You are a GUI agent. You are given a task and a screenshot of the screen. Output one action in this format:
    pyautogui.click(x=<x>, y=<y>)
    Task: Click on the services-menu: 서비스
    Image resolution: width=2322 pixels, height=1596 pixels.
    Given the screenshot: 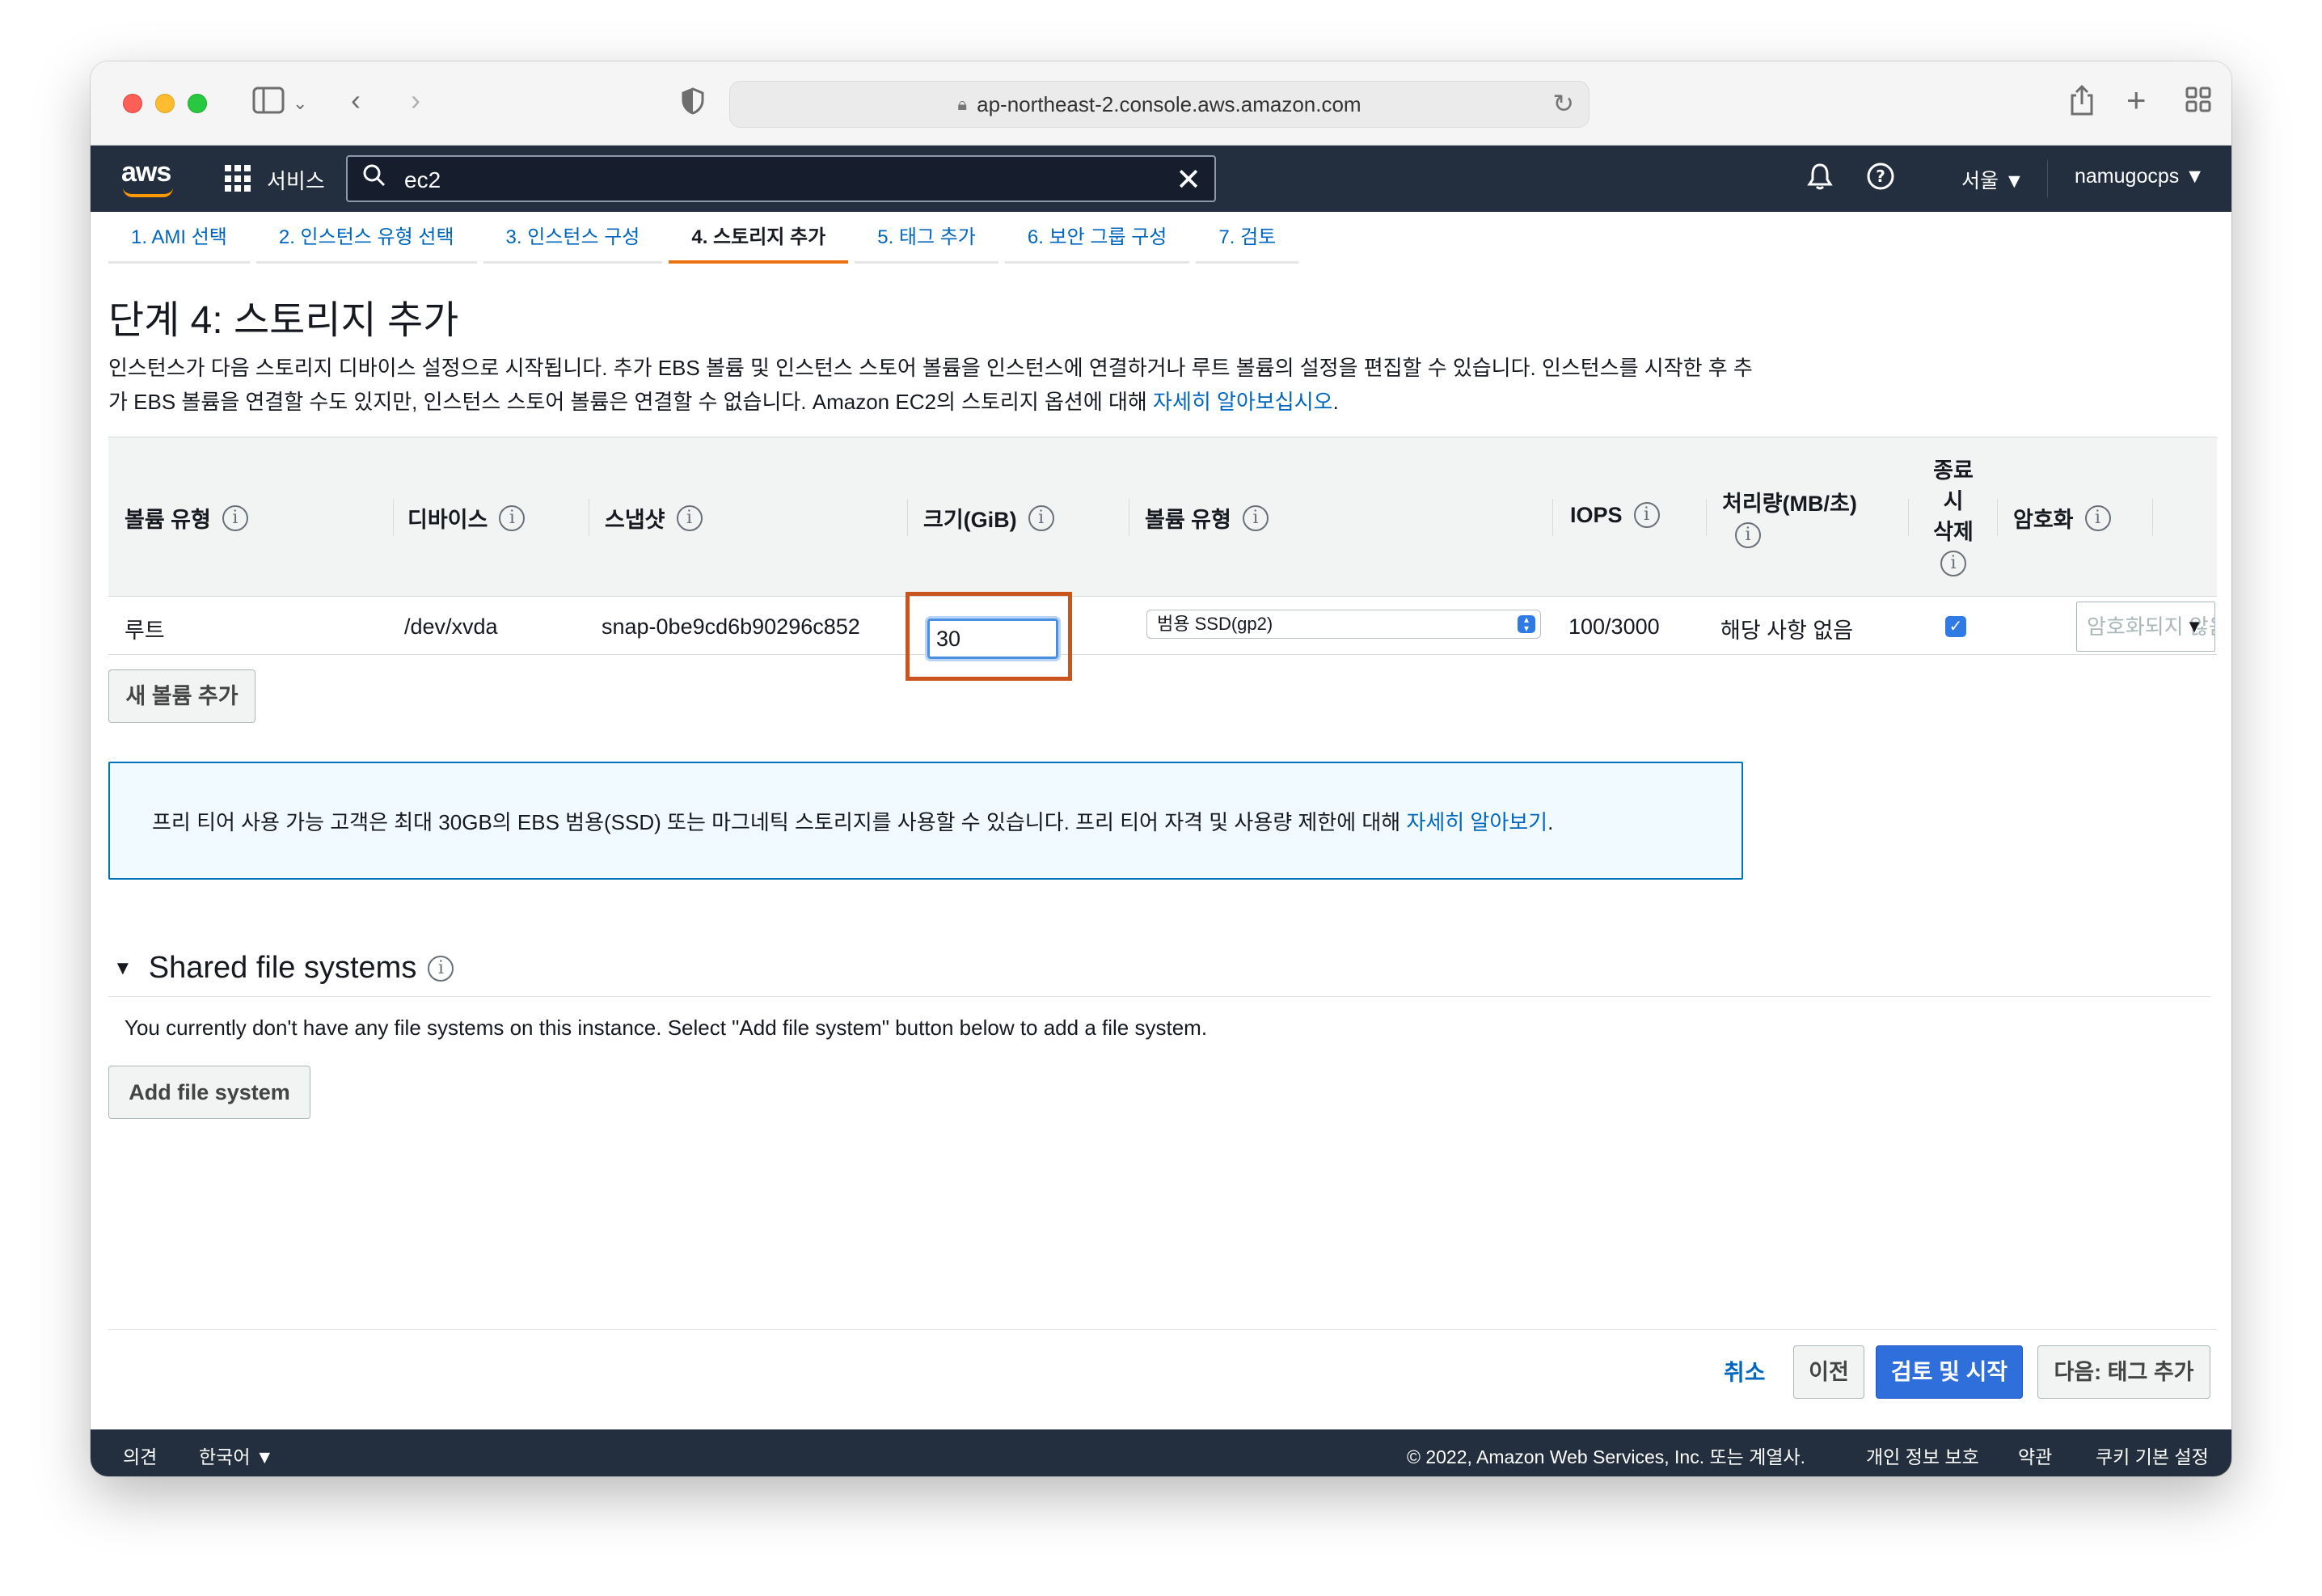 What is the action you would take?
    pyautogui.click(x=296, y=180)
    